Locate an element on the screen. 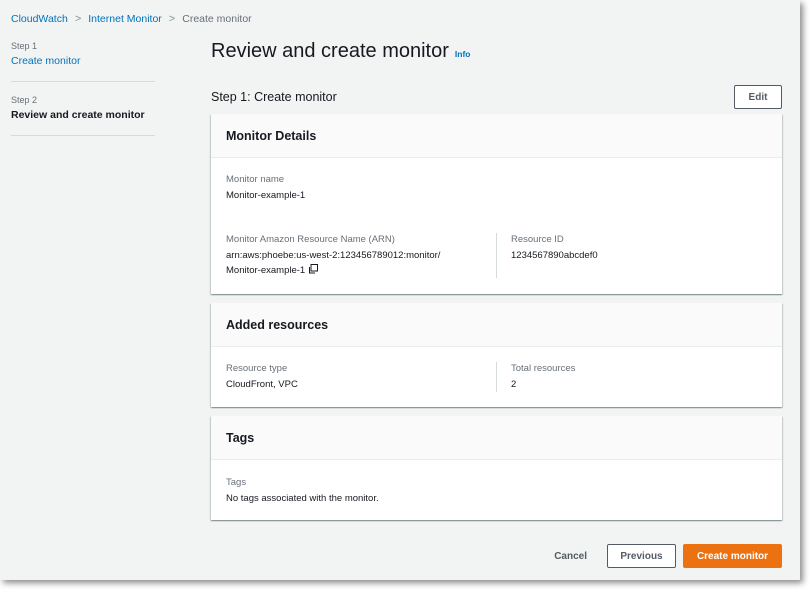 Image resolution: width=810 pixels, height=590 pixels. field-value: 1234567890abcdef0 is located at coordinates (554, 255).